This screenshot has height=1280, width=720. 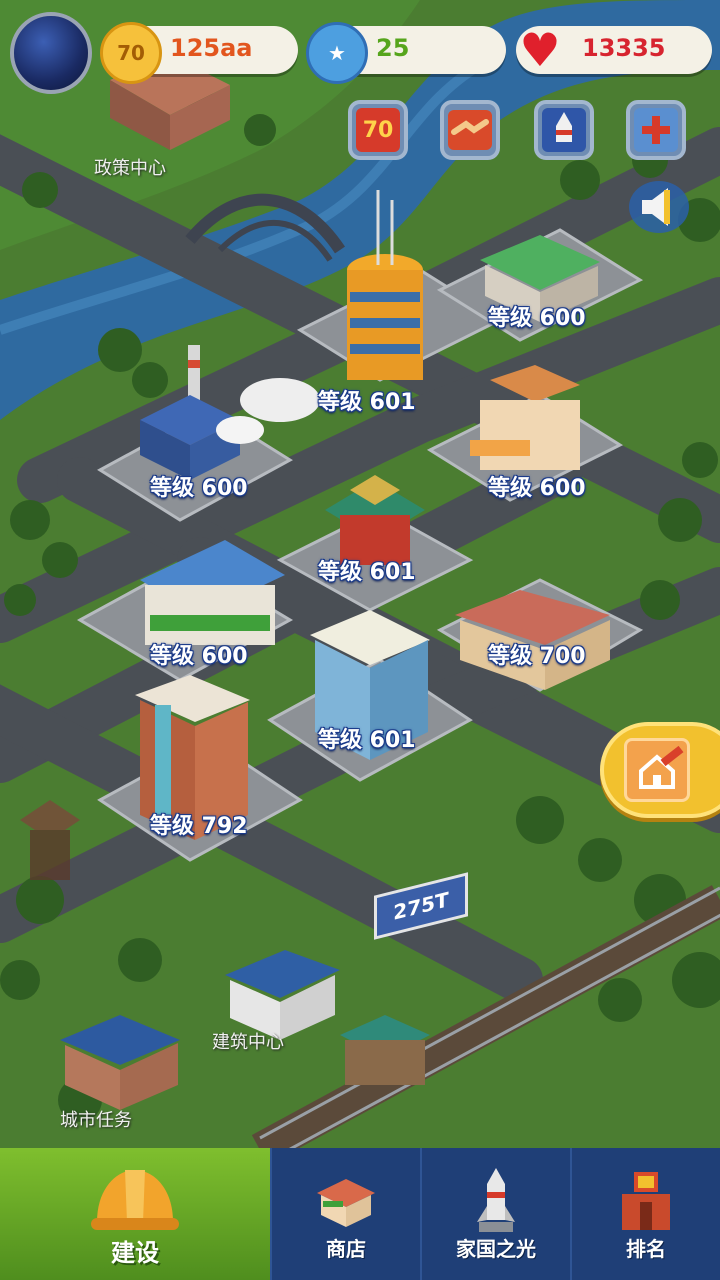 I want to click on tab-ranking: 排名, so click(x=645, y=1214).